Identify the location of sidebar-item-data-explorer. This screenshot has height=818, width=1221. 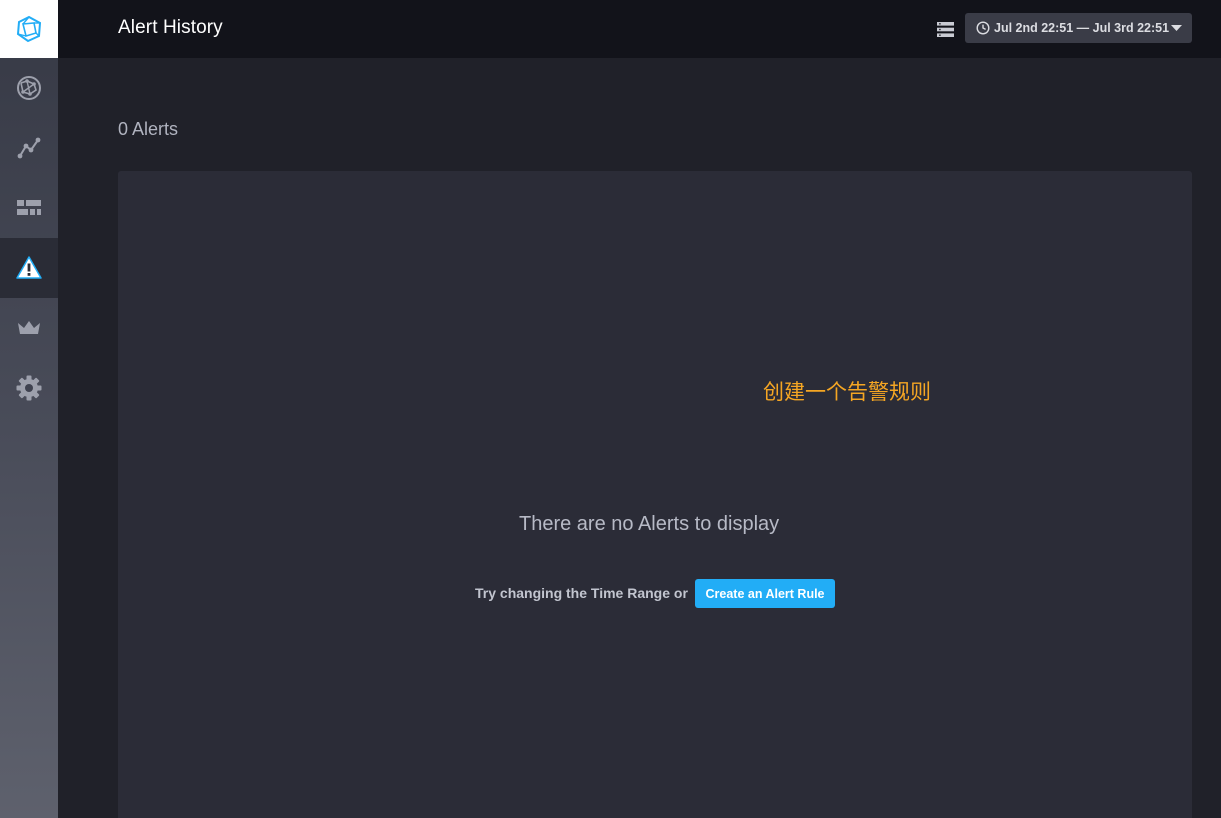
(29, 148).